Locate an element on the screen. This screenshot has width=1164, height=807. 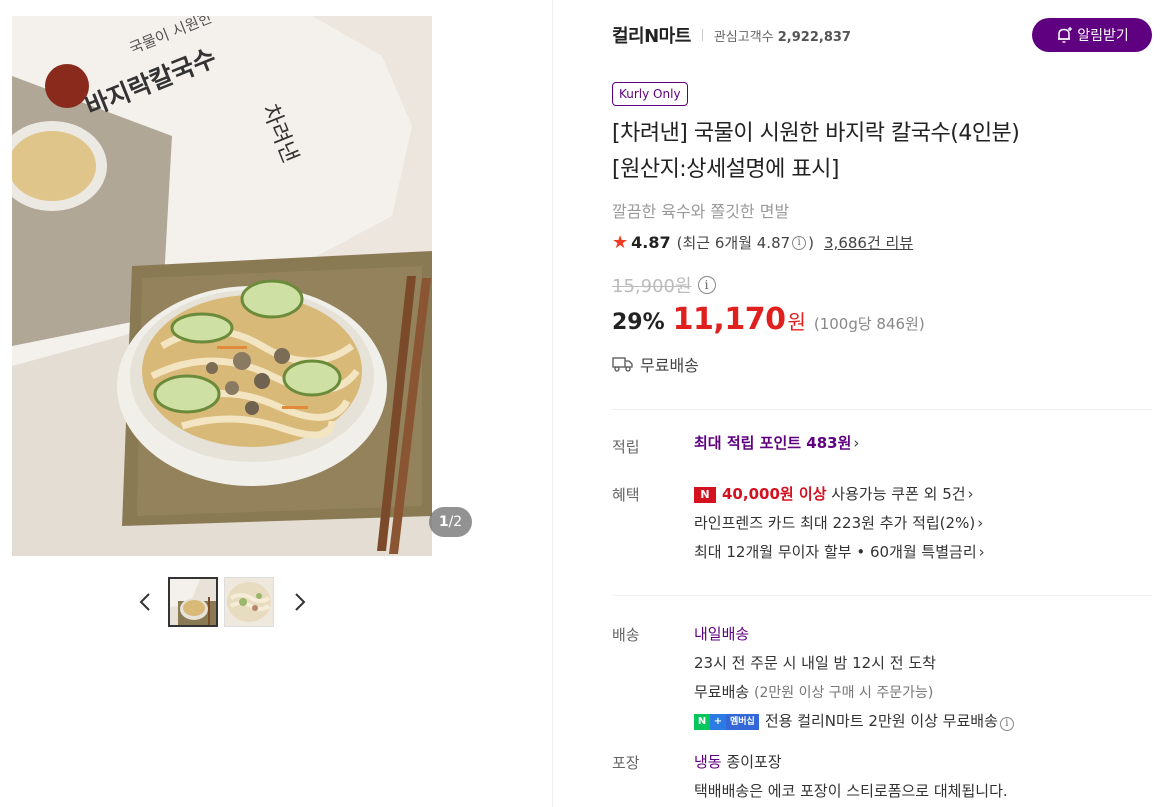
star-icon: ★ is located at coordinates (620, 242).